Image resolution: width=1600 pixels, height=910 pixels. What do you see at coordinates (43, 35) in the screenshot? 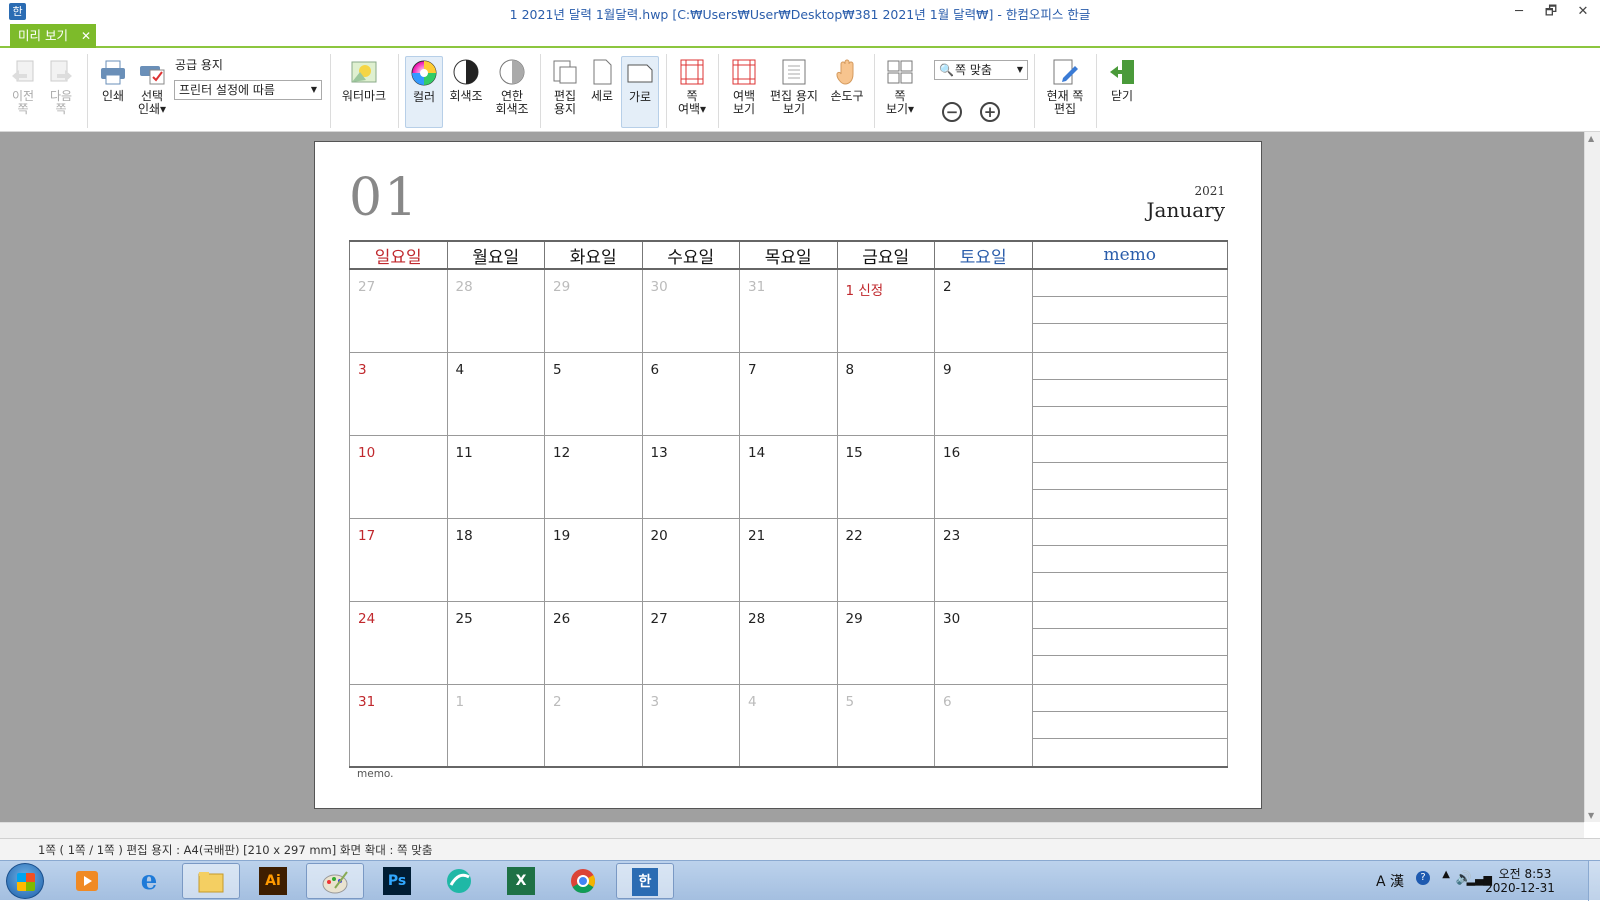
I see `tab-preview-label: 미리 보기` at bounding box center [43, 35].